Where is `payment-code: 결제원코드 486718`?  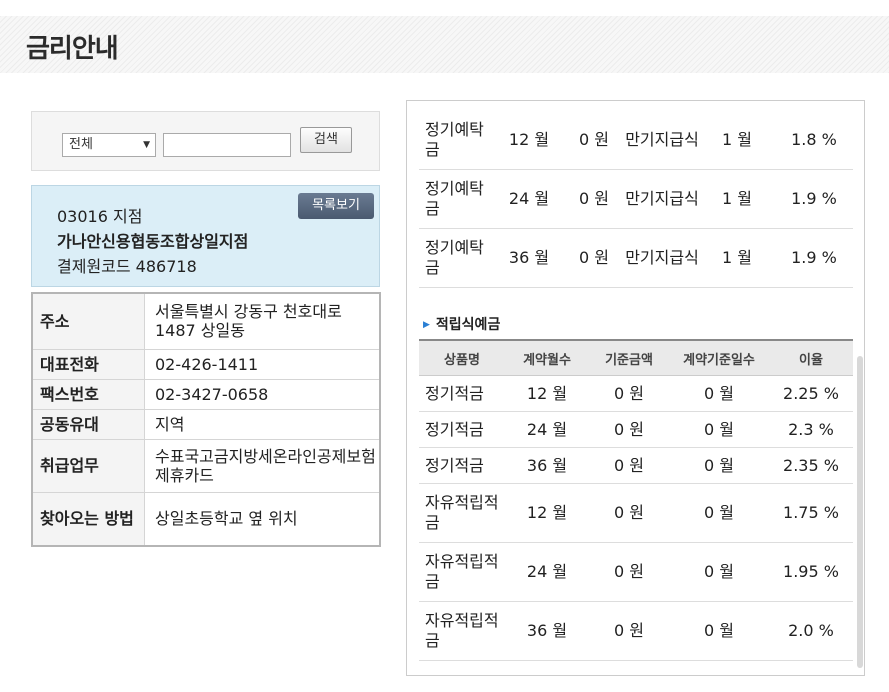
payment-code: 결제원코드 486718 is located at coordinates (127, 266).